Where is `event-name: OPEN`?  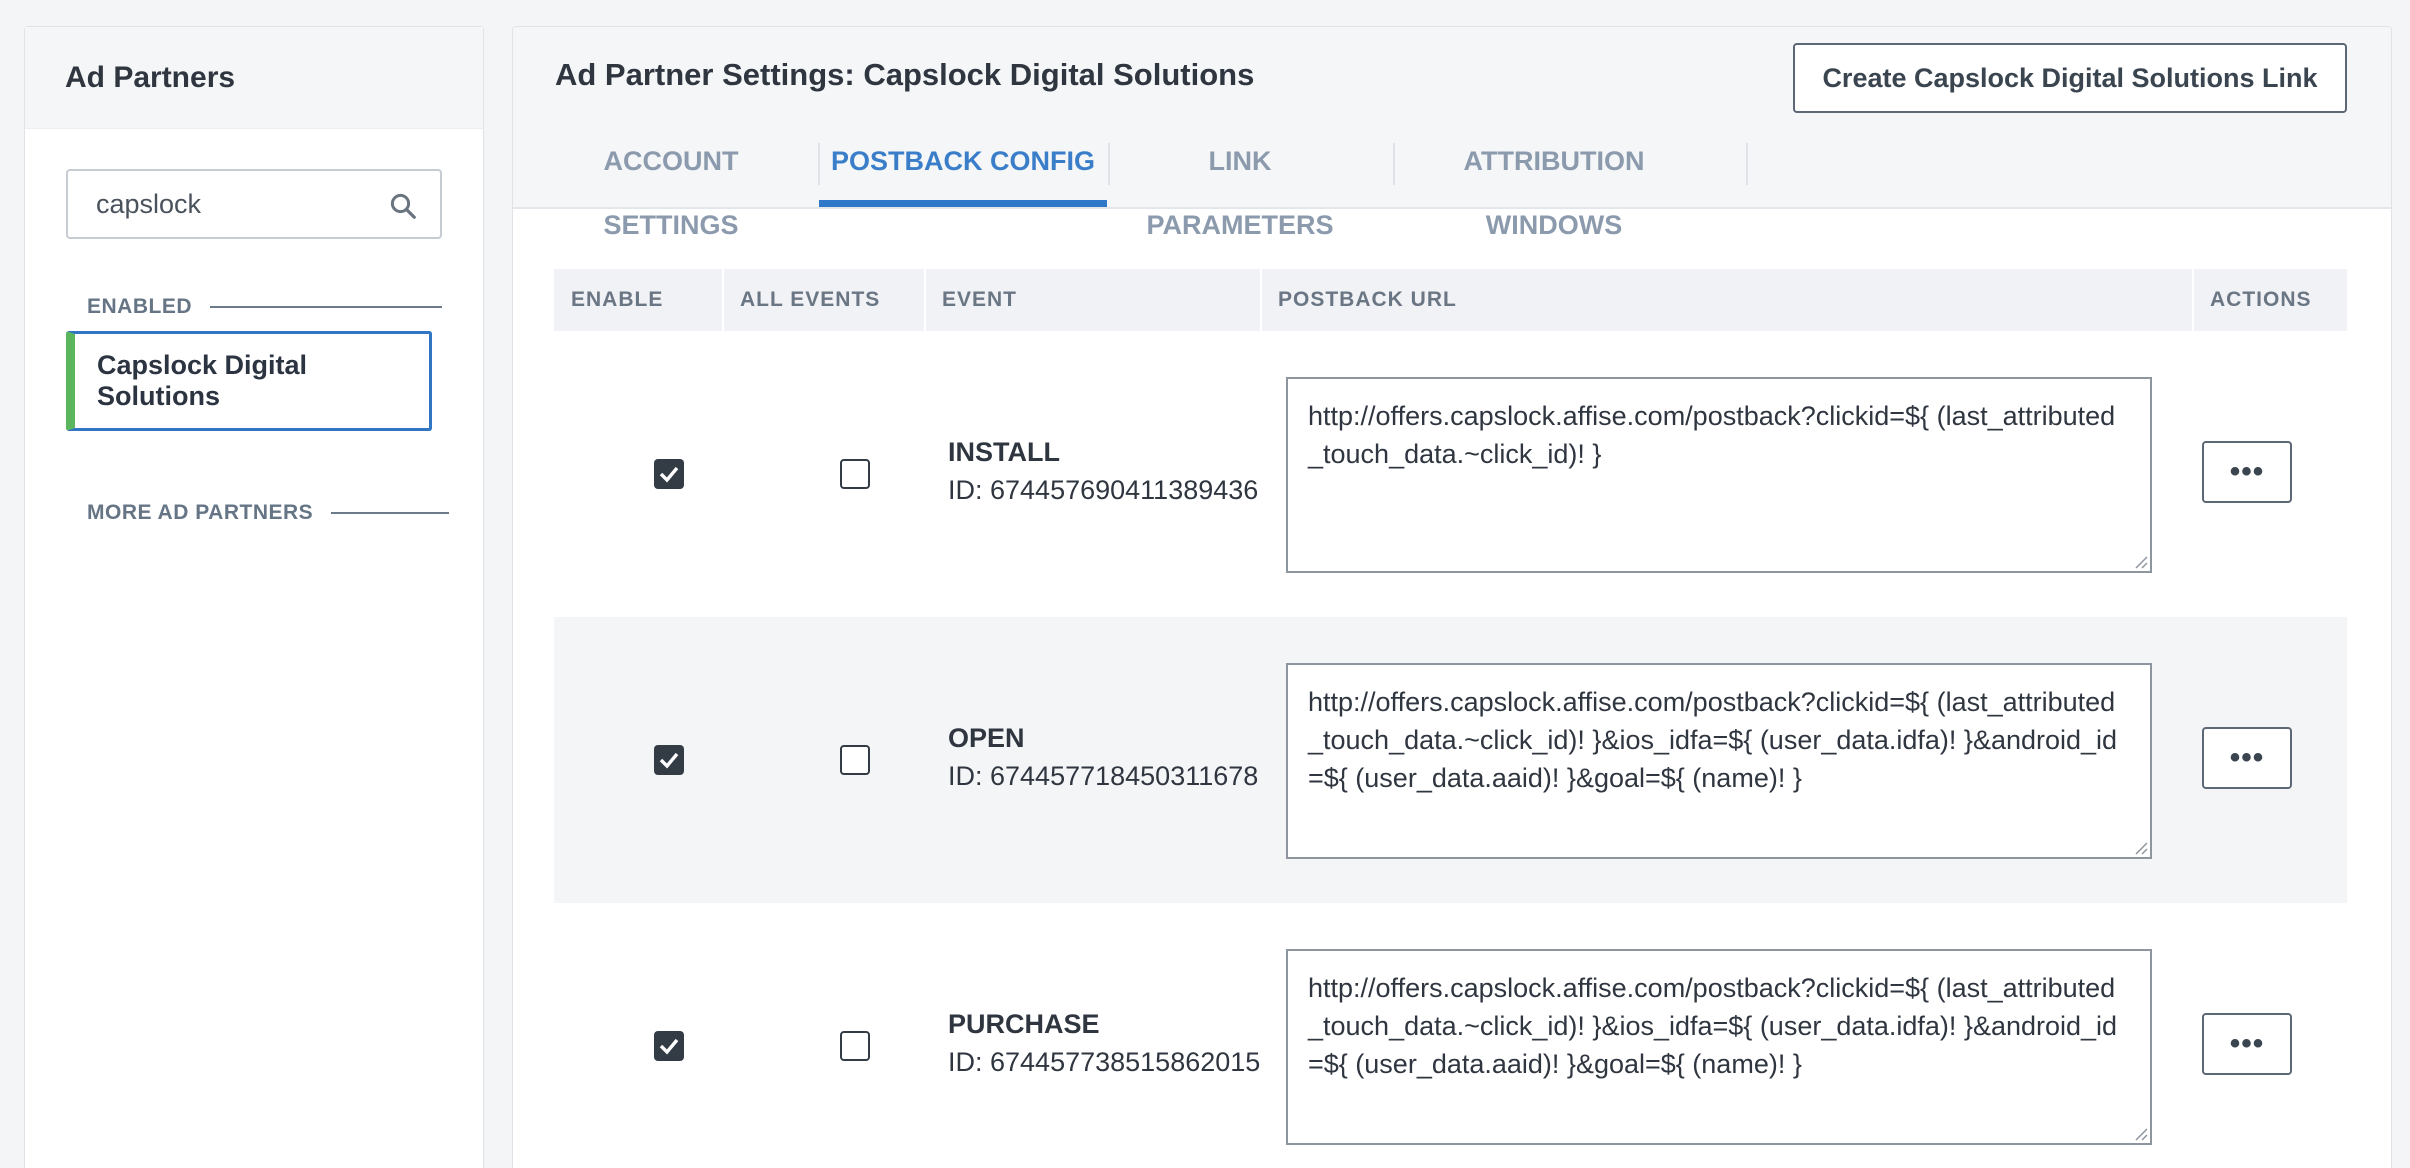 event-name: OPEN is located at coordinates (986, 738).